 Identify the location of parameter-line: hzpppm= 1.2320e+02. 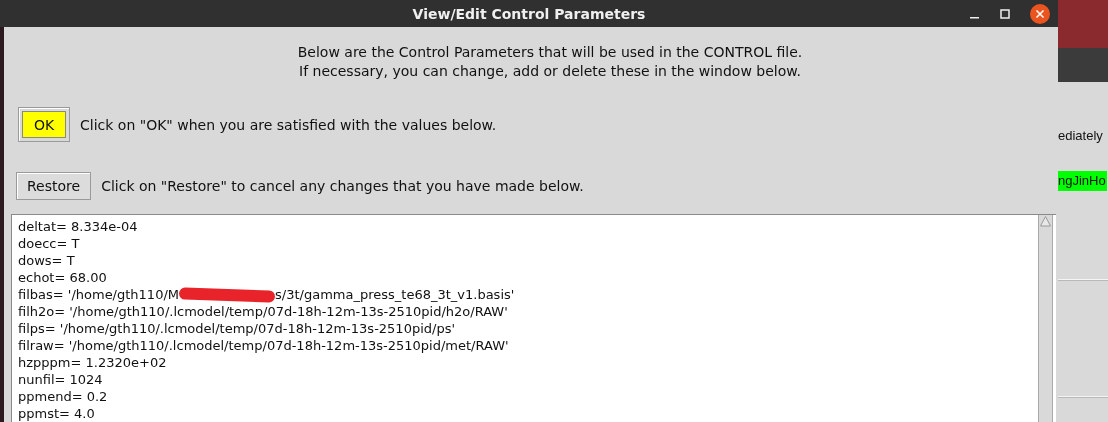
(92, 362).